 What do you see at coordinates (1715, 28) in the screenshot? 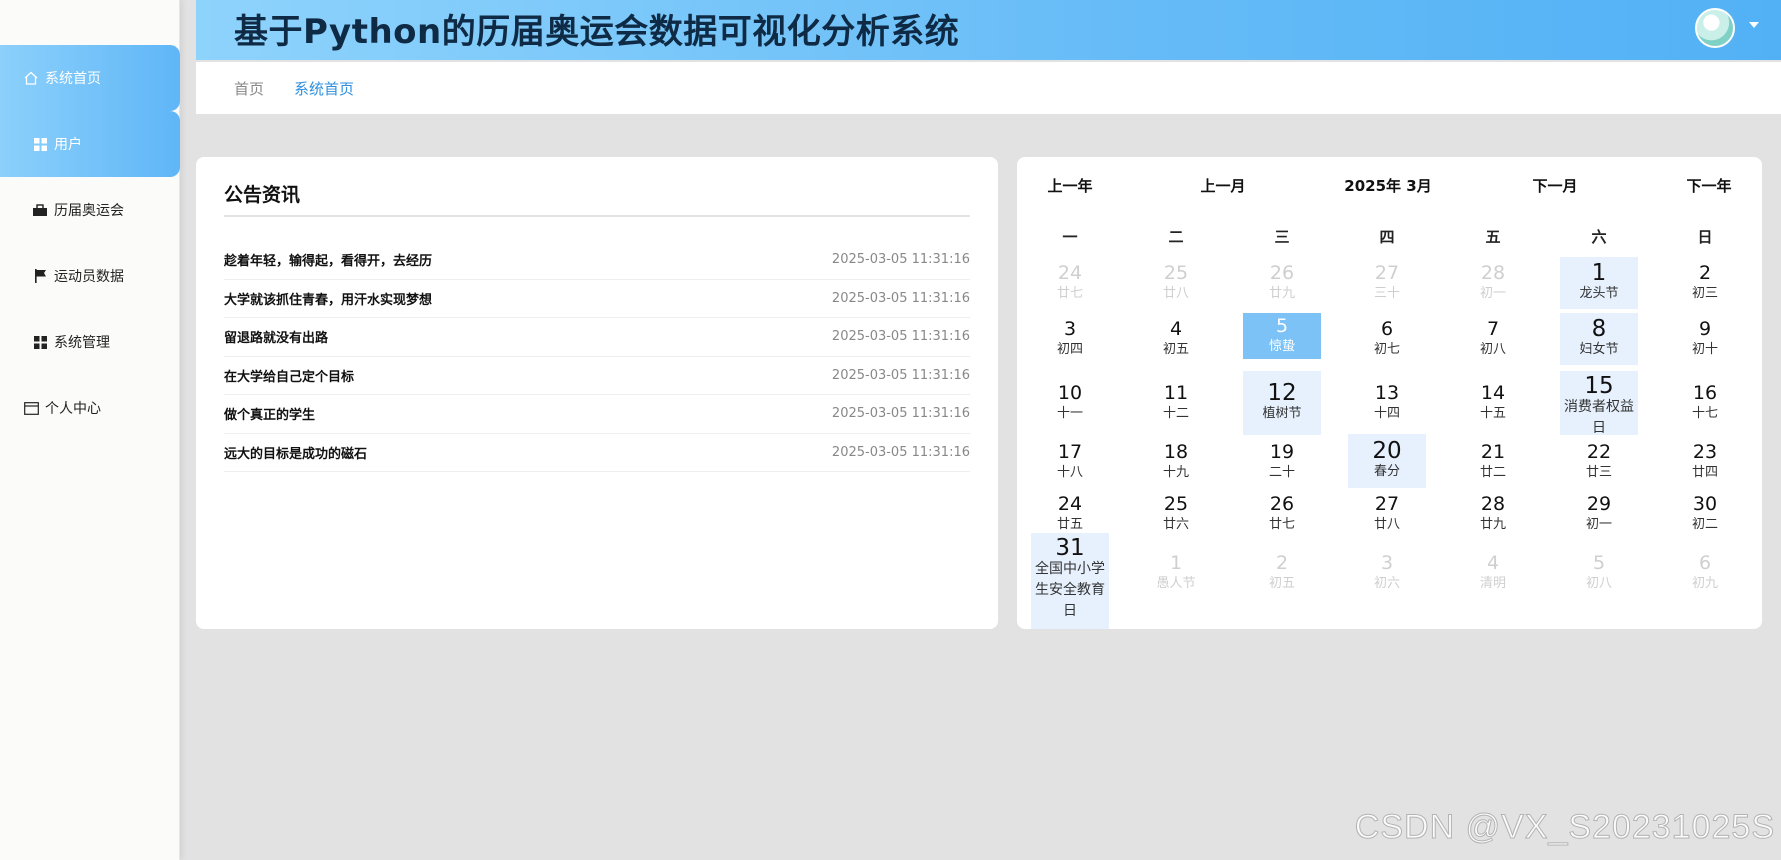
I see `avatar` at bounding box center [1715, 28].